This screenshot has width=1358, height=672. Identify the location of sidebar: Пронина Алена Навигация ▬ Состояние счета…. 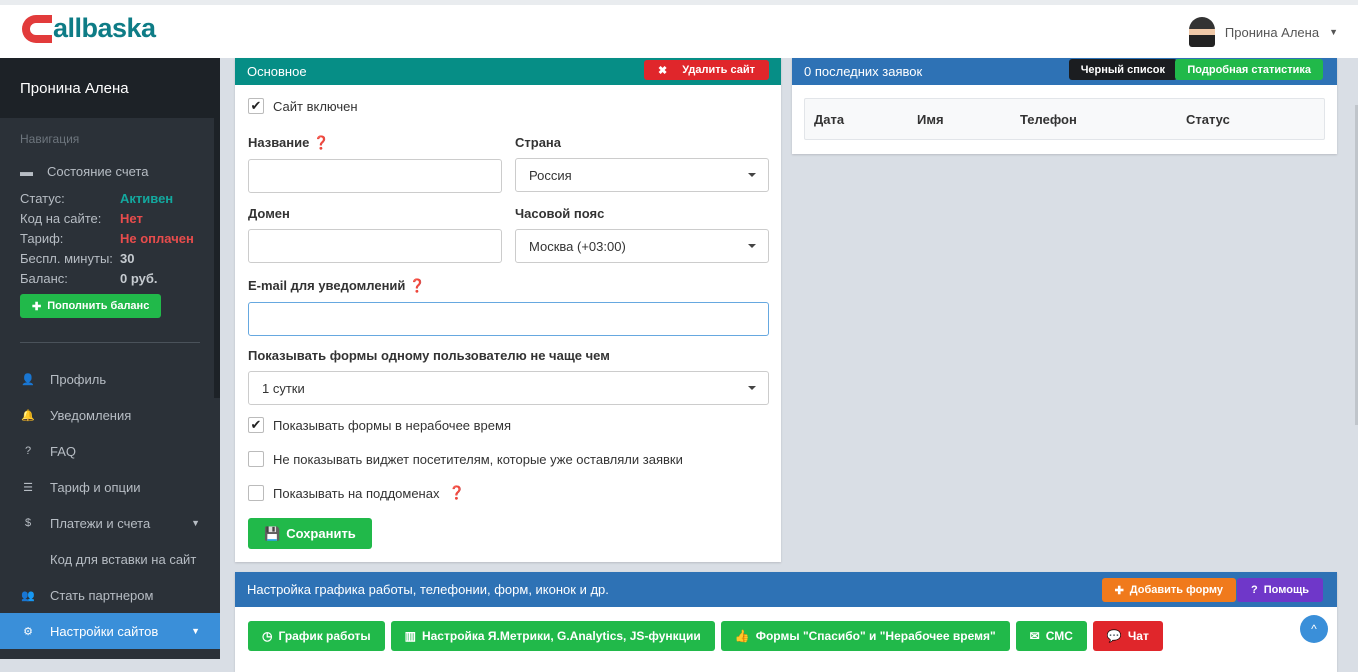
(110, 358).